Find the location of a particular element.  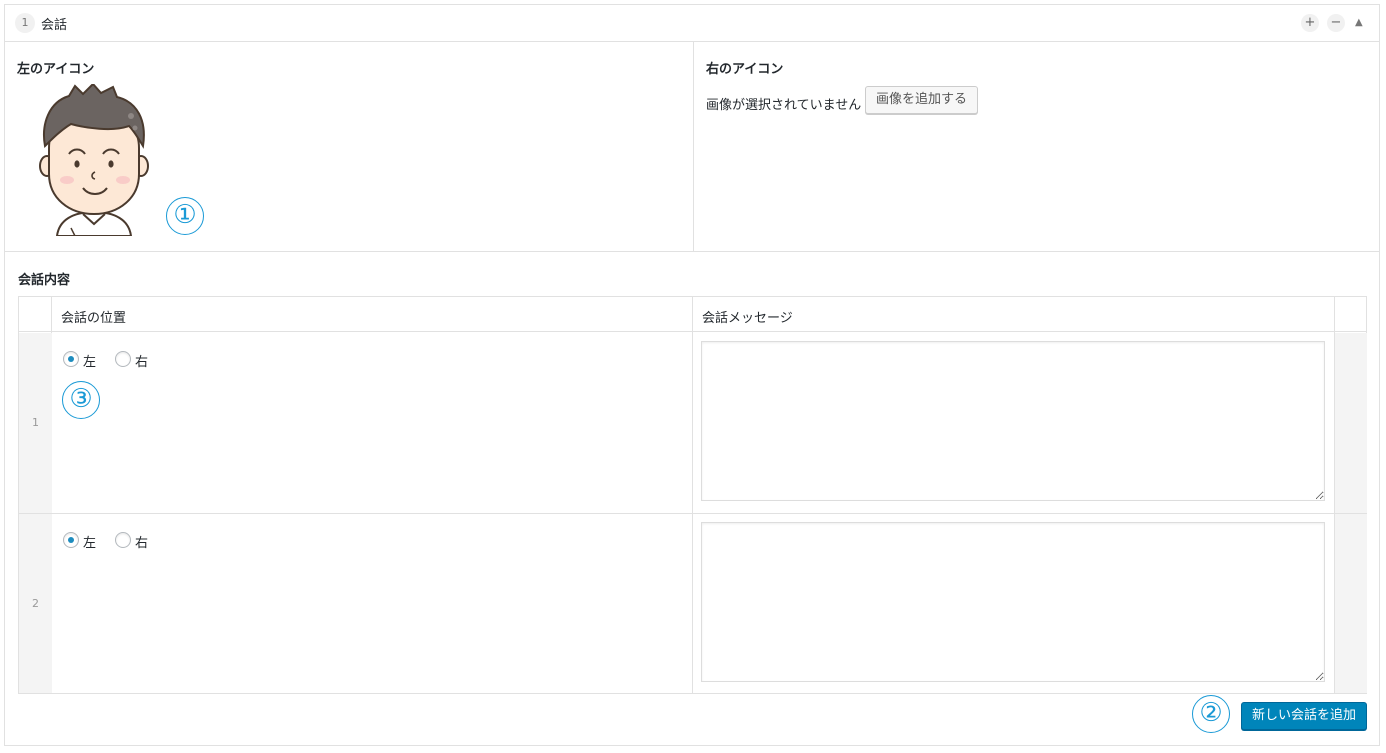

triangle-up-icon: ▲ is located at coordinates (1361, 23).